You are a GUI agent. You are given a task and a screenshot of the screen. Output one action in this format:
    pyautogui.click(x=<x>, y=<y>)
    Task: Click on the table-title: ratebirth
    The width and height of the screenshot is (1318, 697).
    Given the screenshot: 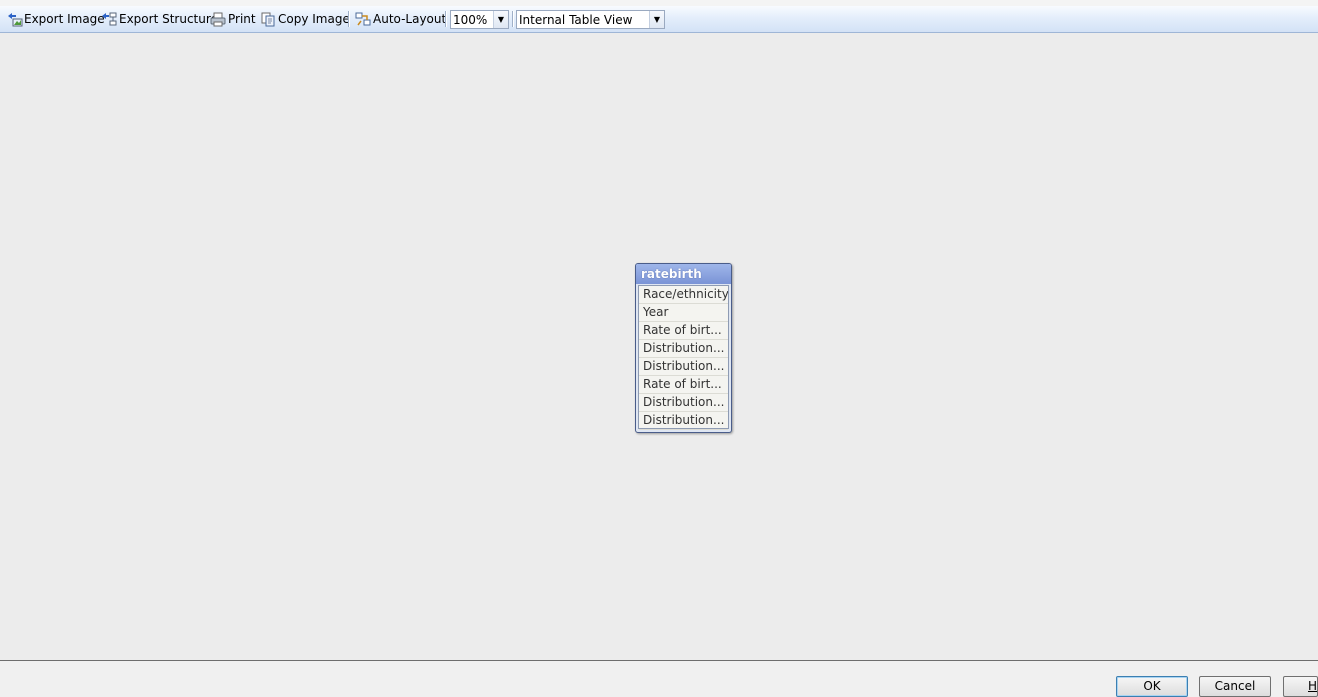 What is the action you would take?
    pyautogui.click(x=683, y=274)
    